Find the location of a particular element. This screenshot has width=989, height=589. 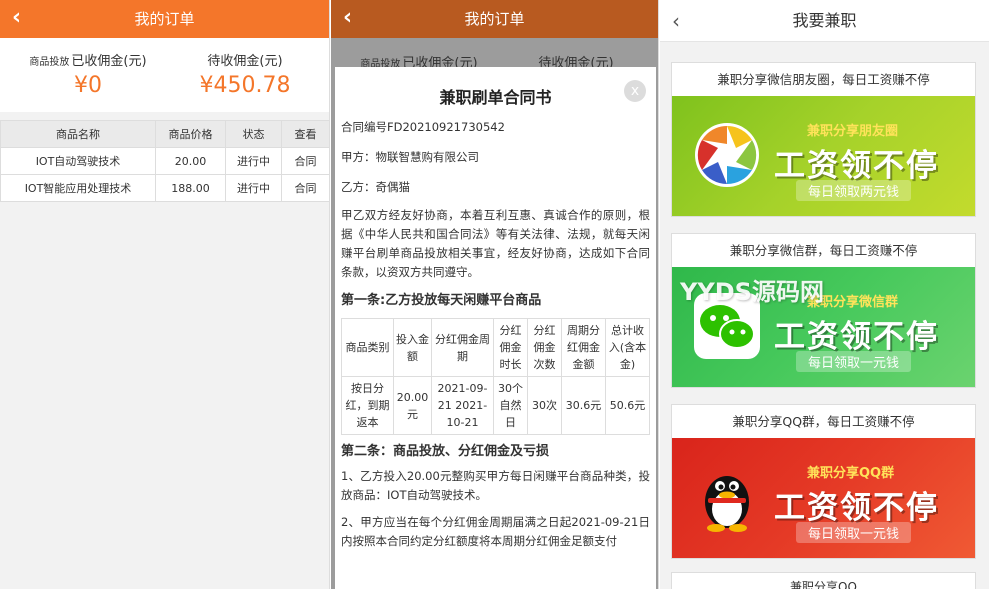

pending-value: ¥450.78 is located at coordinates (245, 85).